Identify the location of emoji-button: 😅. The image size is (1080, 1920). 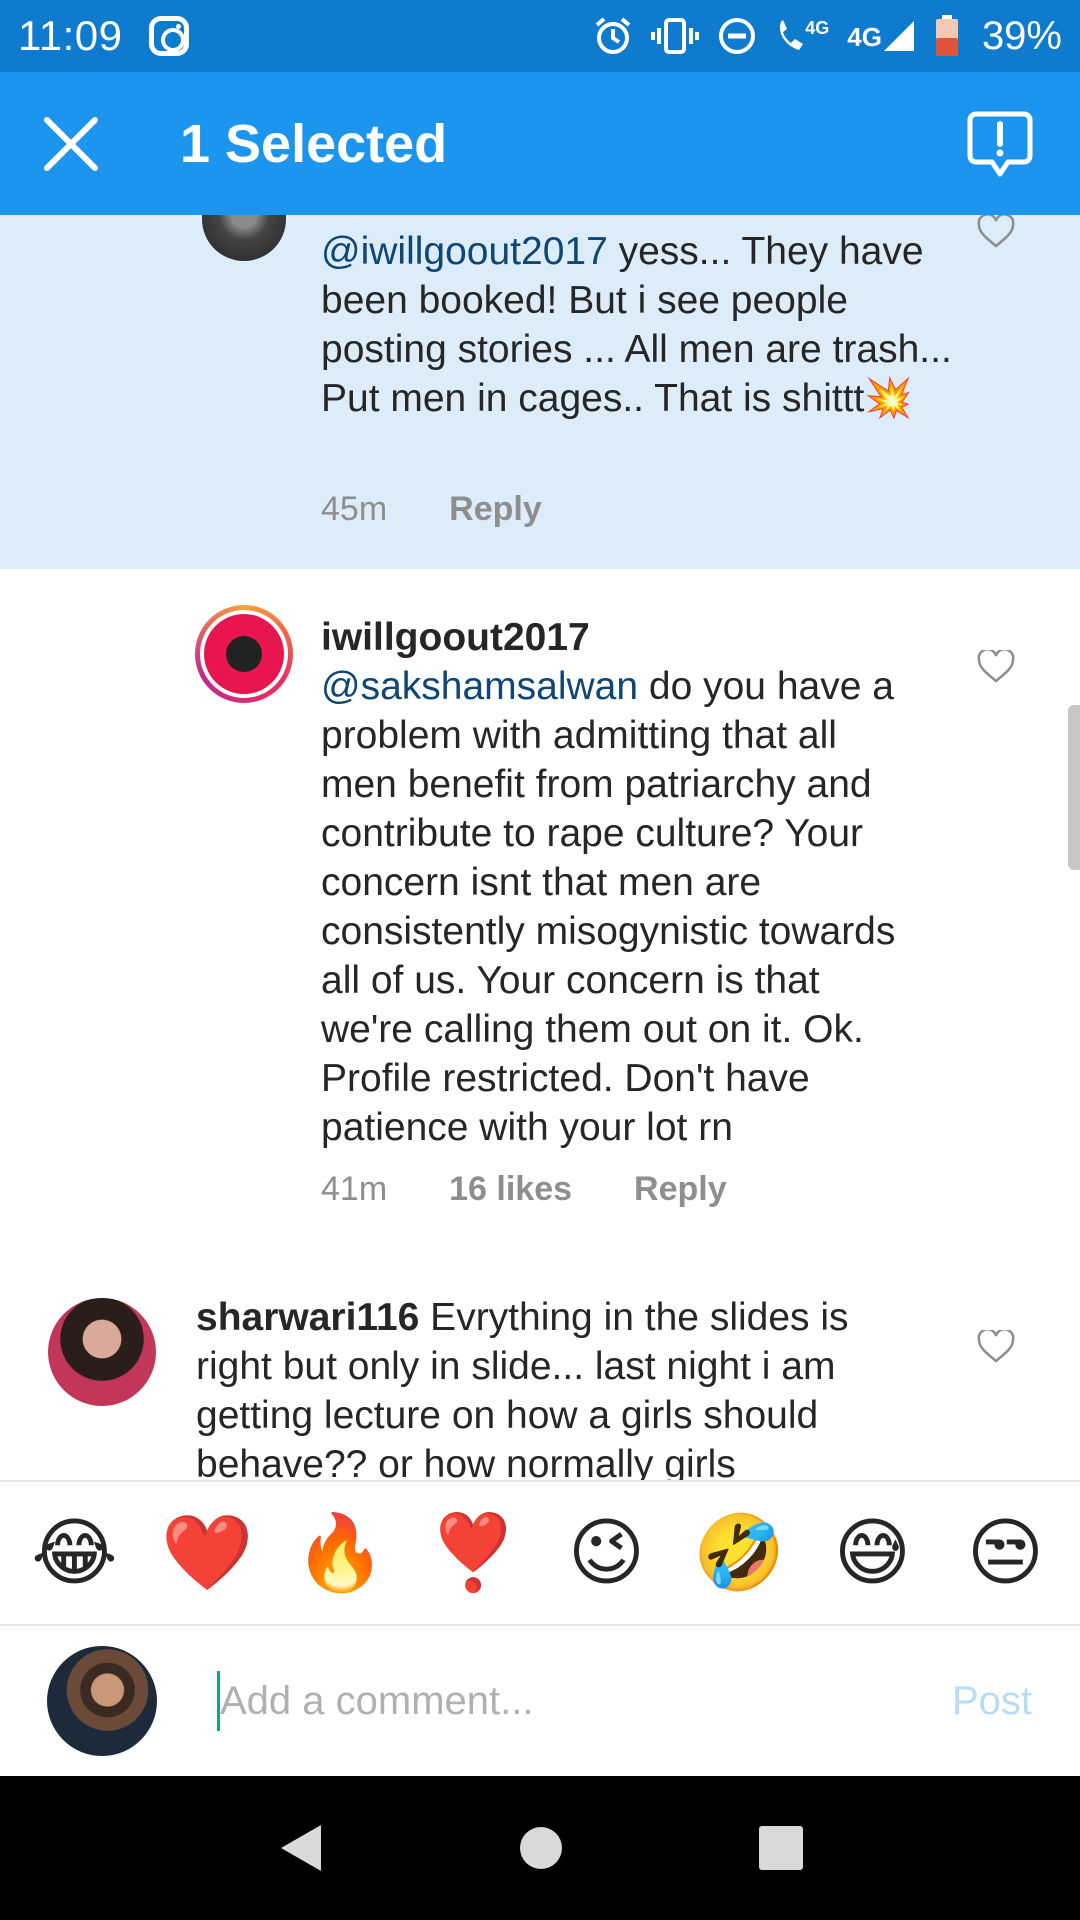
(873, 1553).